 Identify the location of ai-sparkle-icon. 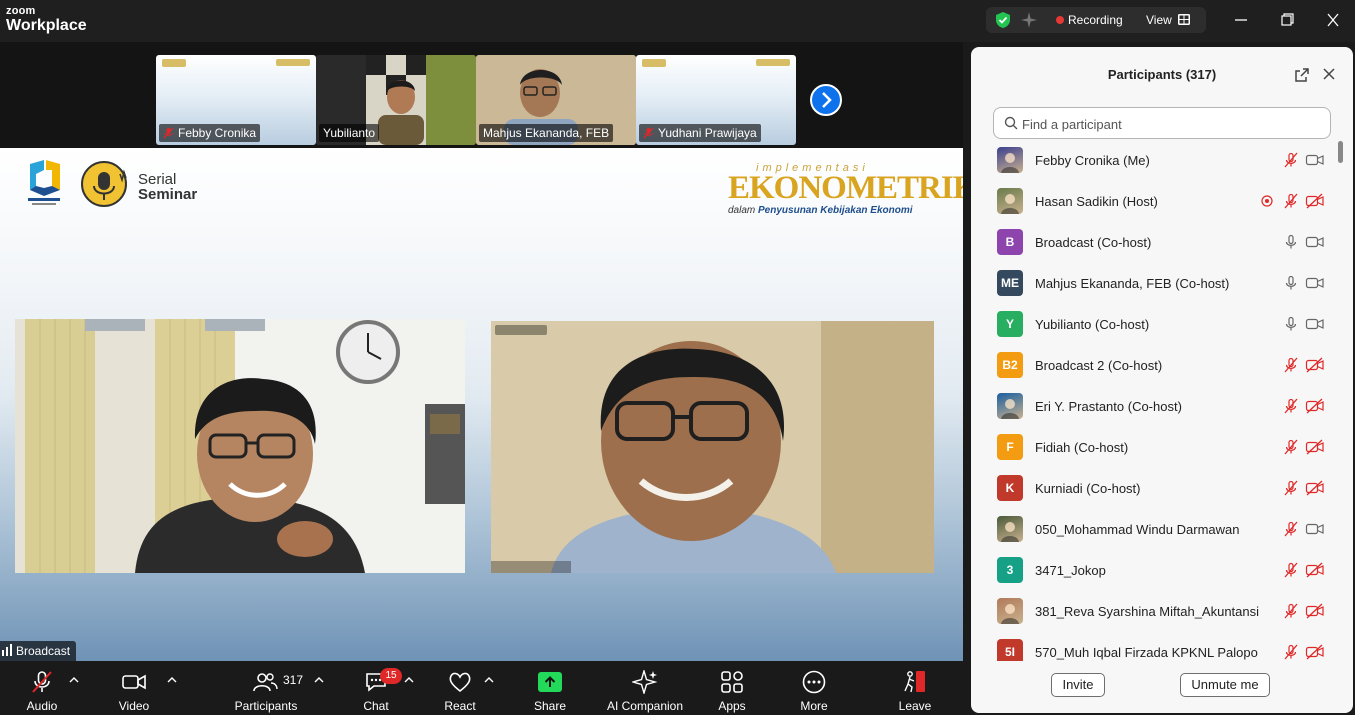
(1029, 20).